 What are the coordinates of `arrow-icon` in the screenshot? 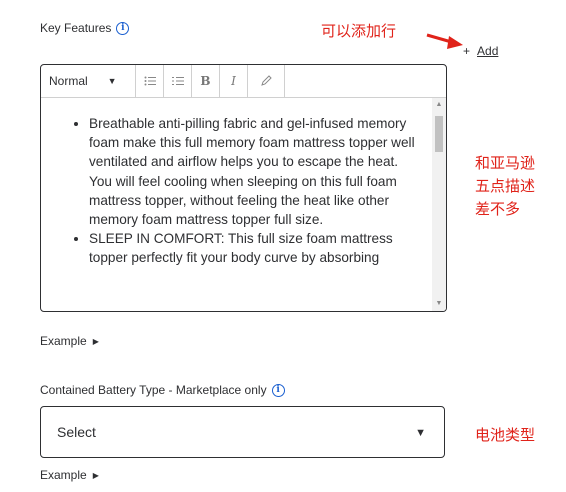 It's located at (444, 41).